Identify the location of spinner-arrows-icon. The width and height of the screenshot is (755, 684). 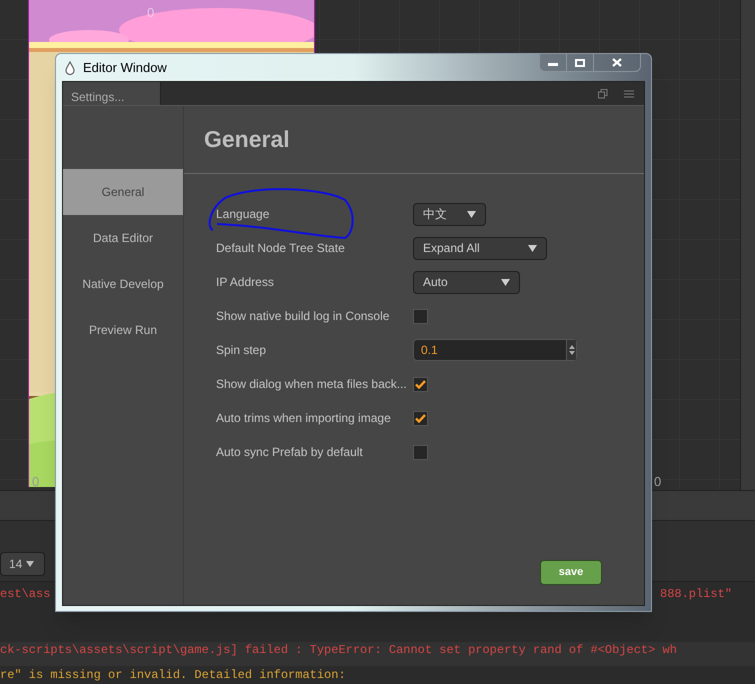
(571, 350).